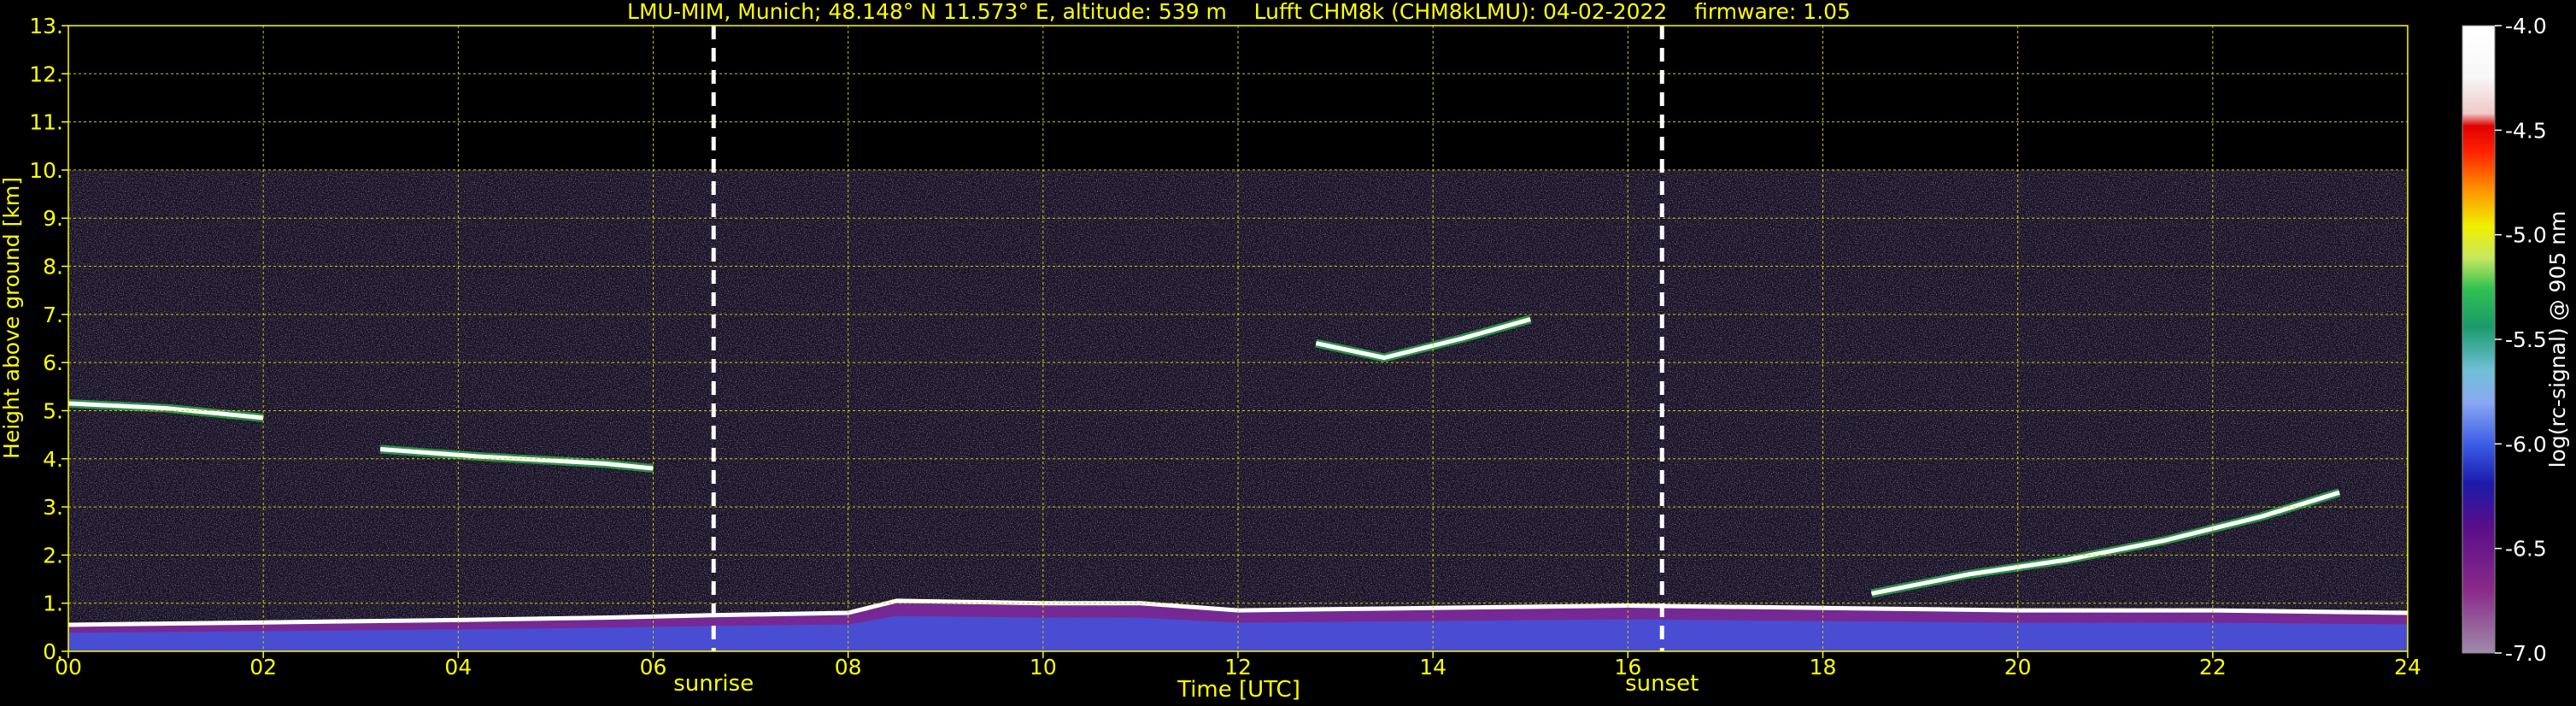  I want to click on colorbar, so click(2479, 339).